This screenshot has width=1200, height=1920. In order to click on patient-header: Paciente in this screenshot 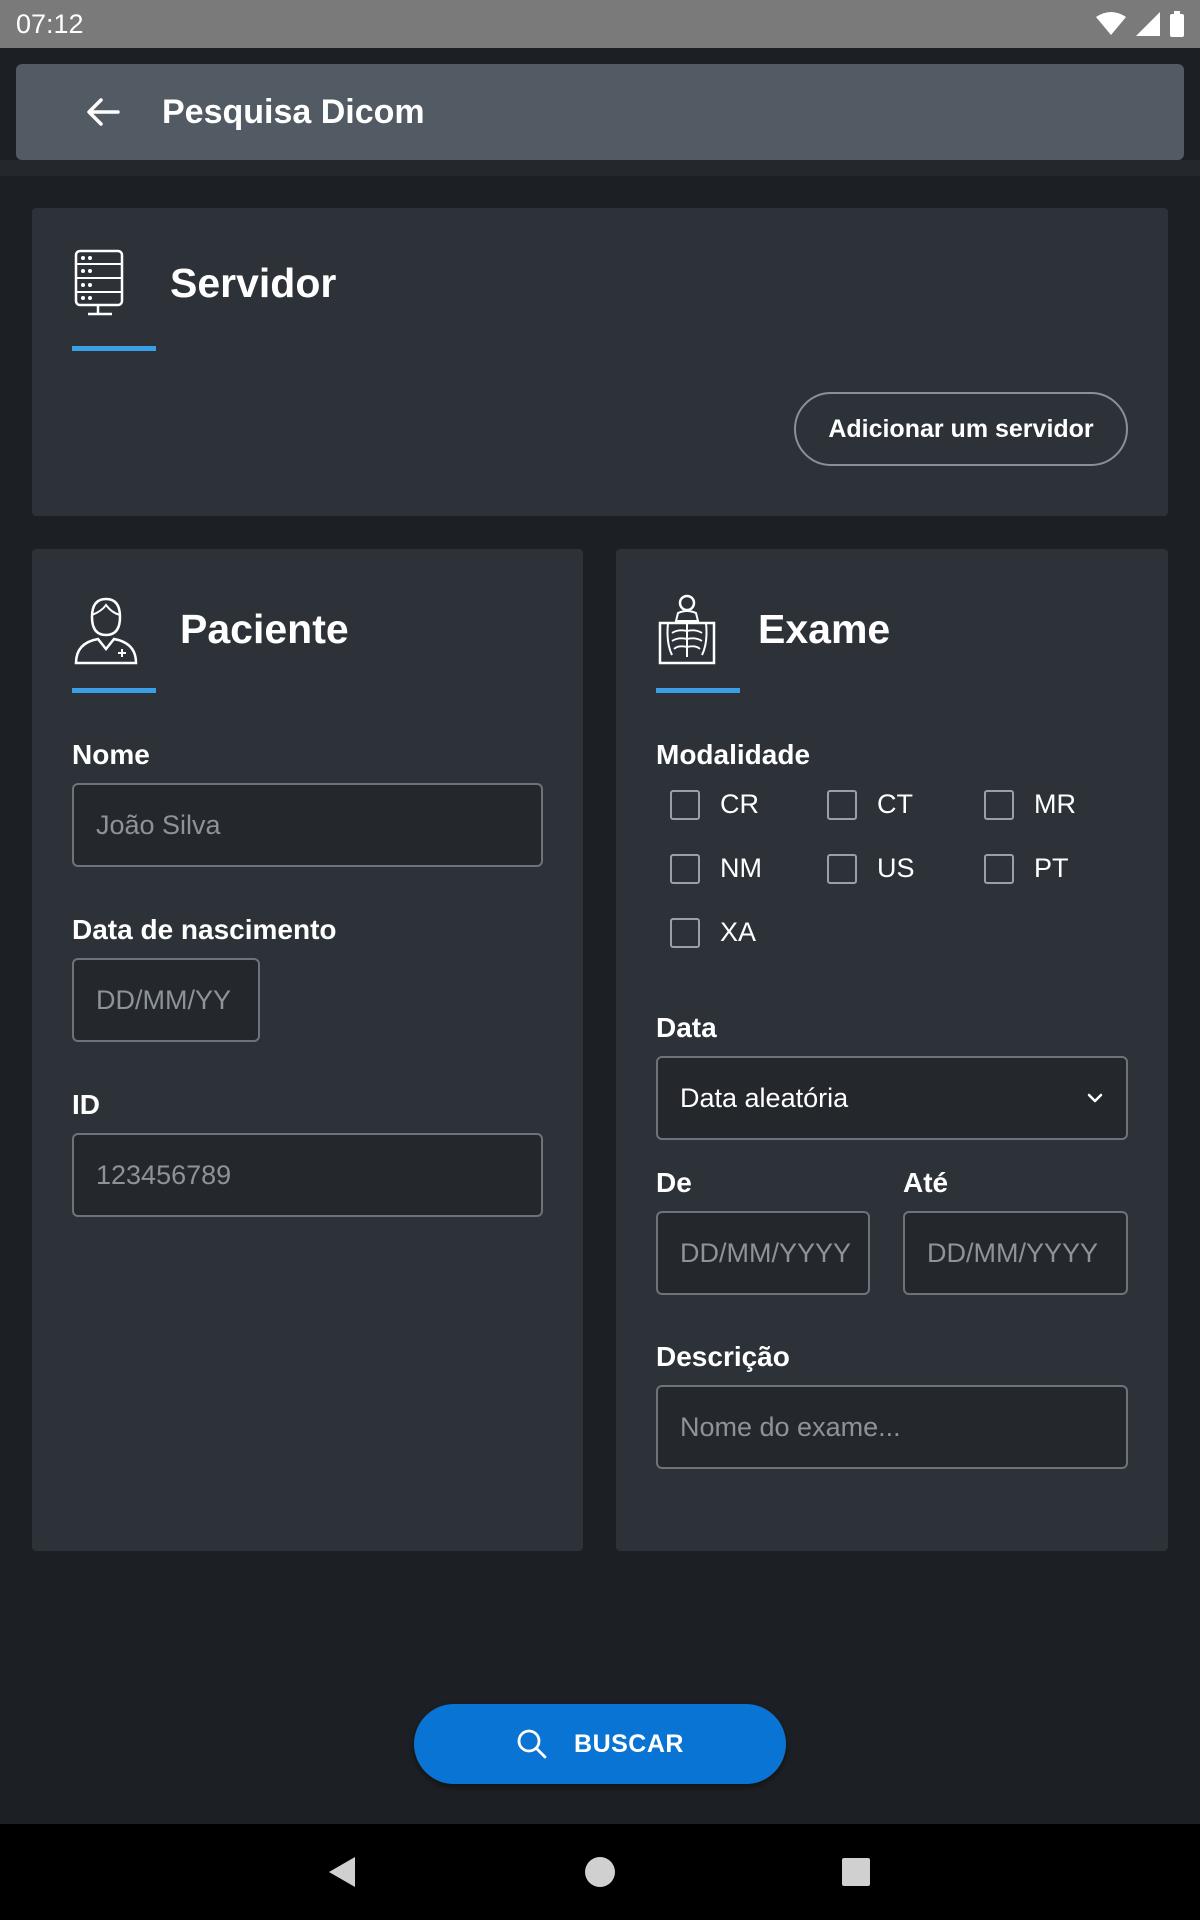, I will do `click(210, 629)`.